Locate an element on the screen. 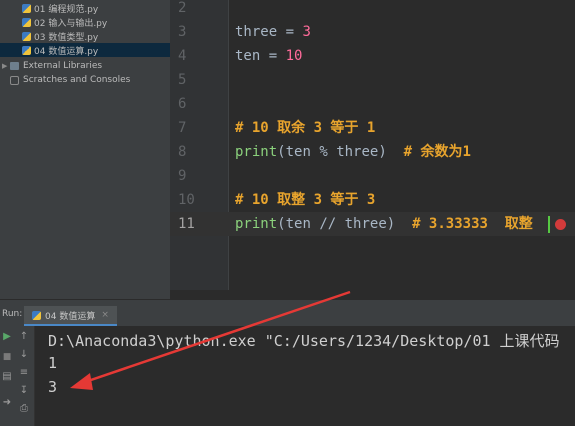  annotation-arrow is located at coordinates (210, 340).